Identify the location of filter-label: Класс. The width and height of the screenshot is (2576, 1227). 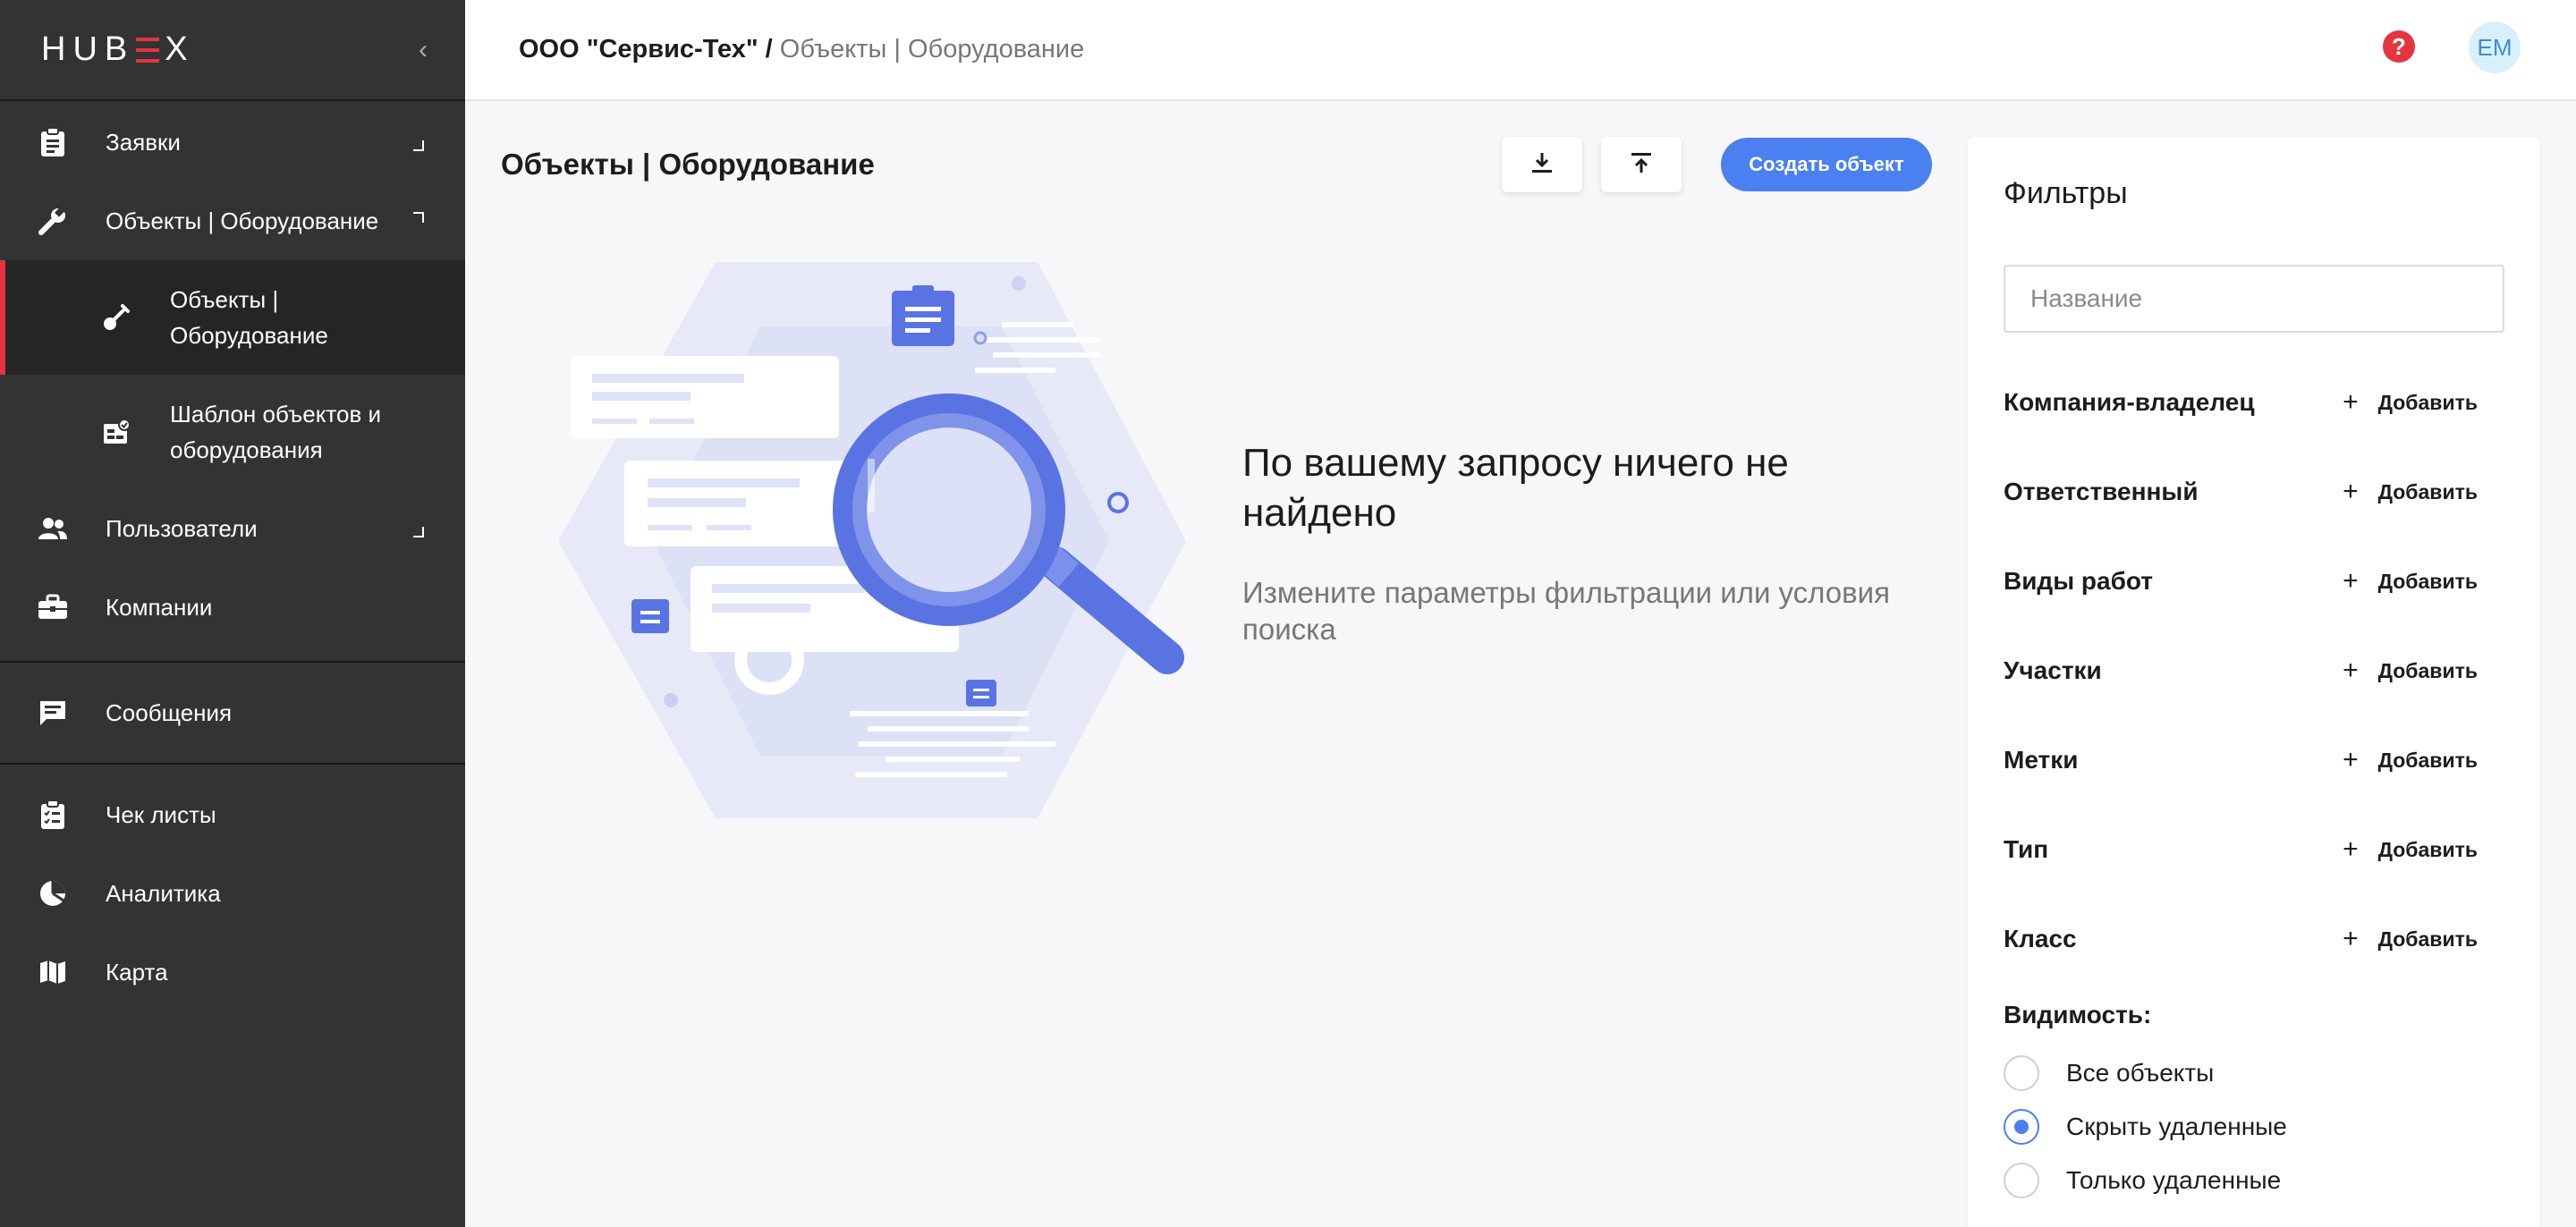
(2040, 939).